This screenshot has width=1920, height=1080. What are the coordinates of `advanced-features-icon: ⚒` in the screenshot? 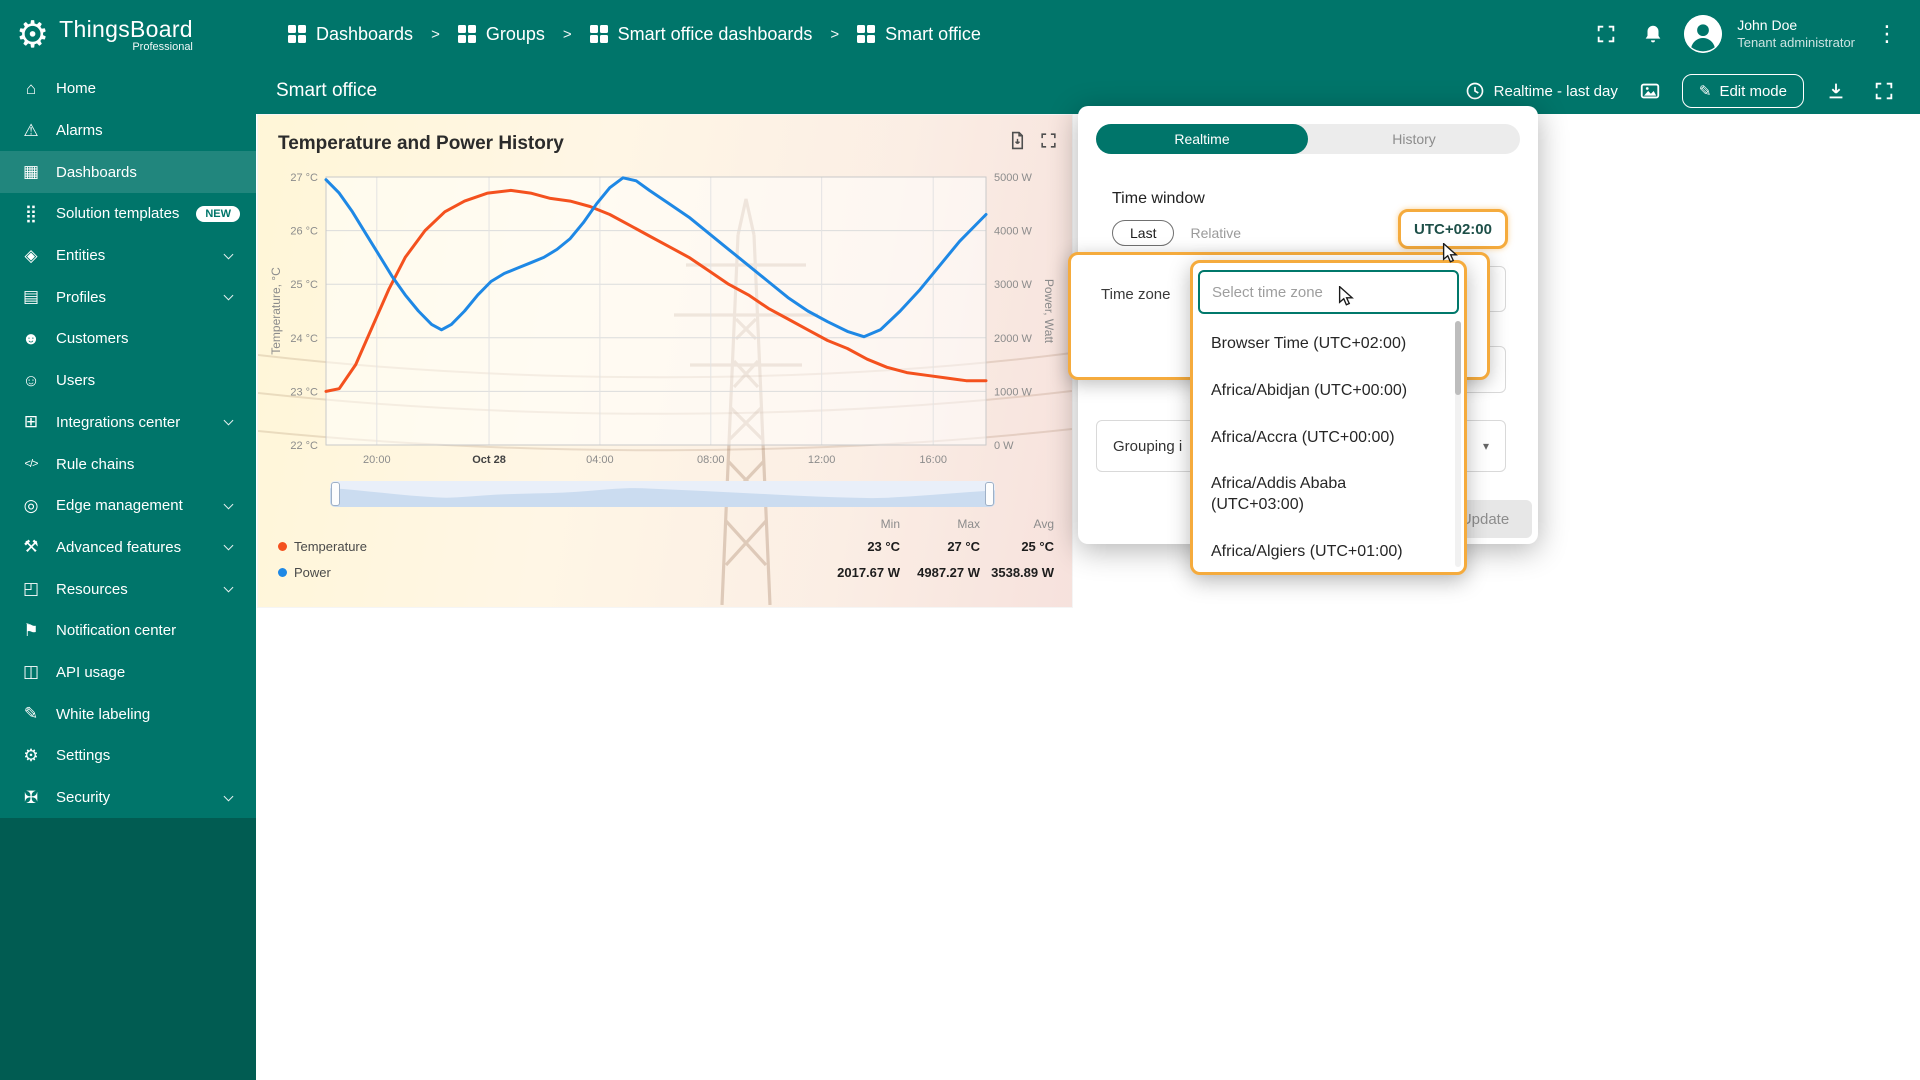 It's located at (31, 547).